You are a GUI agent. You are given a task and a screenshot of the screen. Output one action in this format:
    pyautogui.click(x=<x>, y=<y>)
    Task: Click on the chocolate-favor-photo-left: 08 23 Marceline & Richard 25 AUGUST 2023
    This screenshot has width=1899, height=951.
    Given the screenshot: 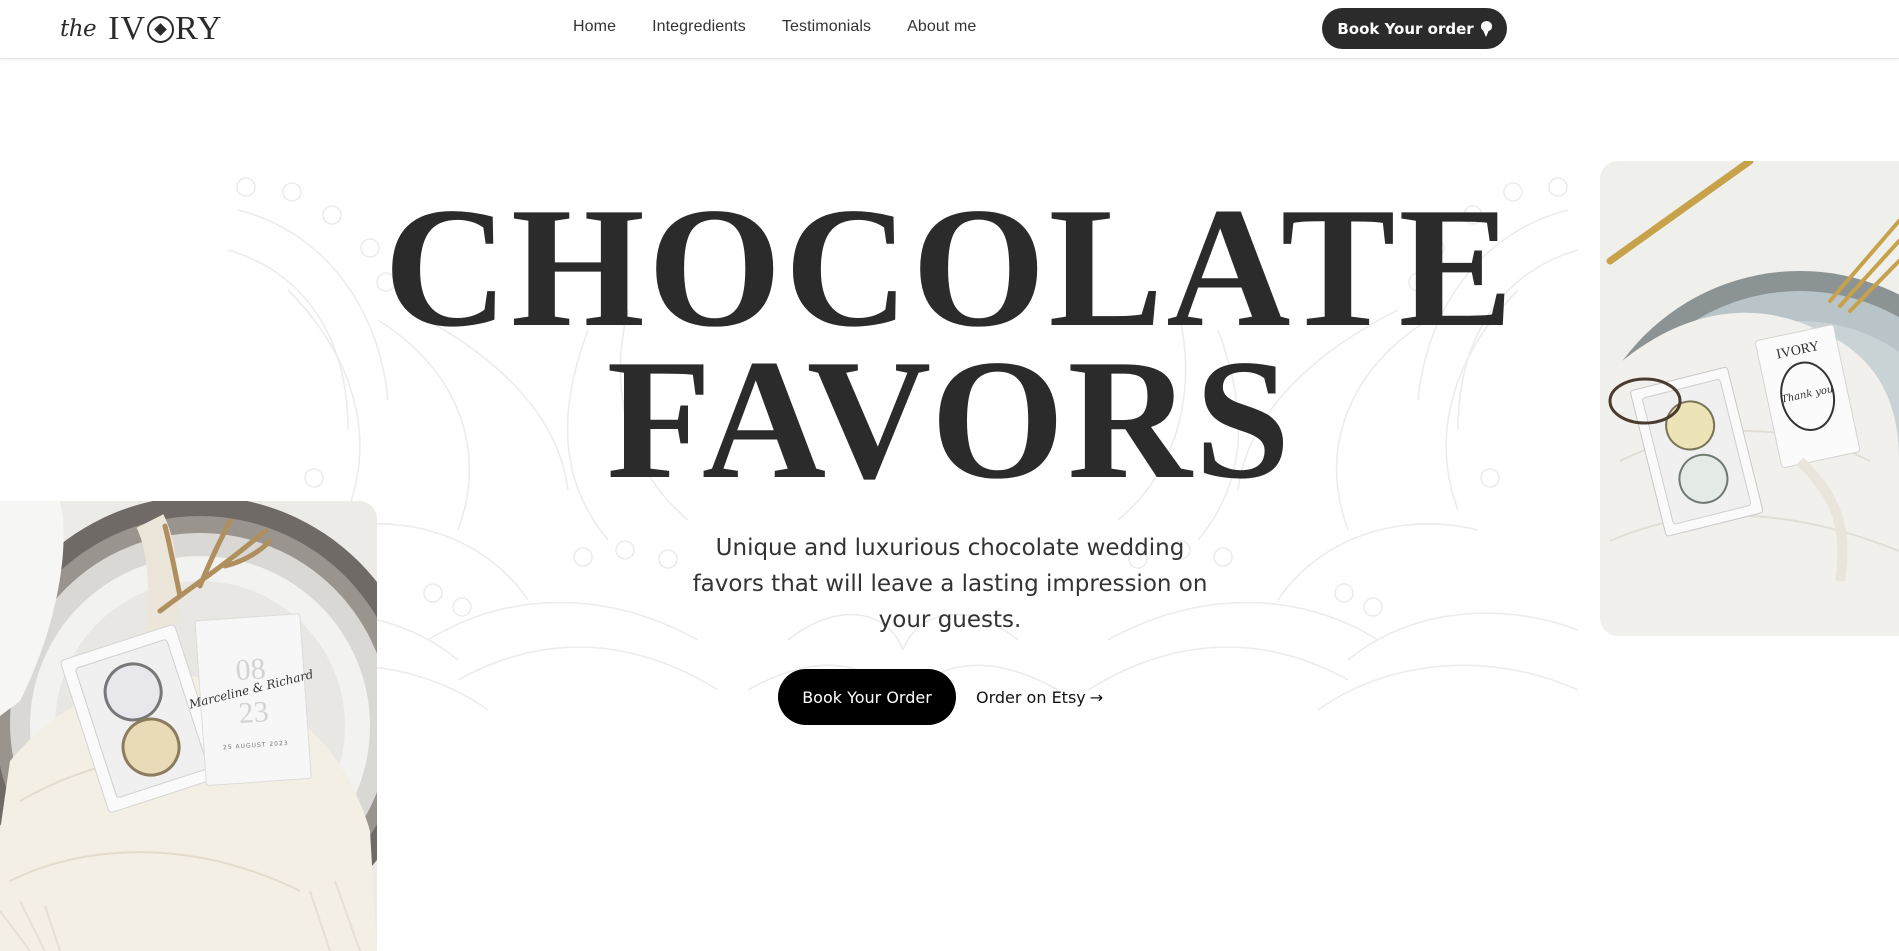 What is the action you would take?
    pyautogui.click(x=188, y=726)
    